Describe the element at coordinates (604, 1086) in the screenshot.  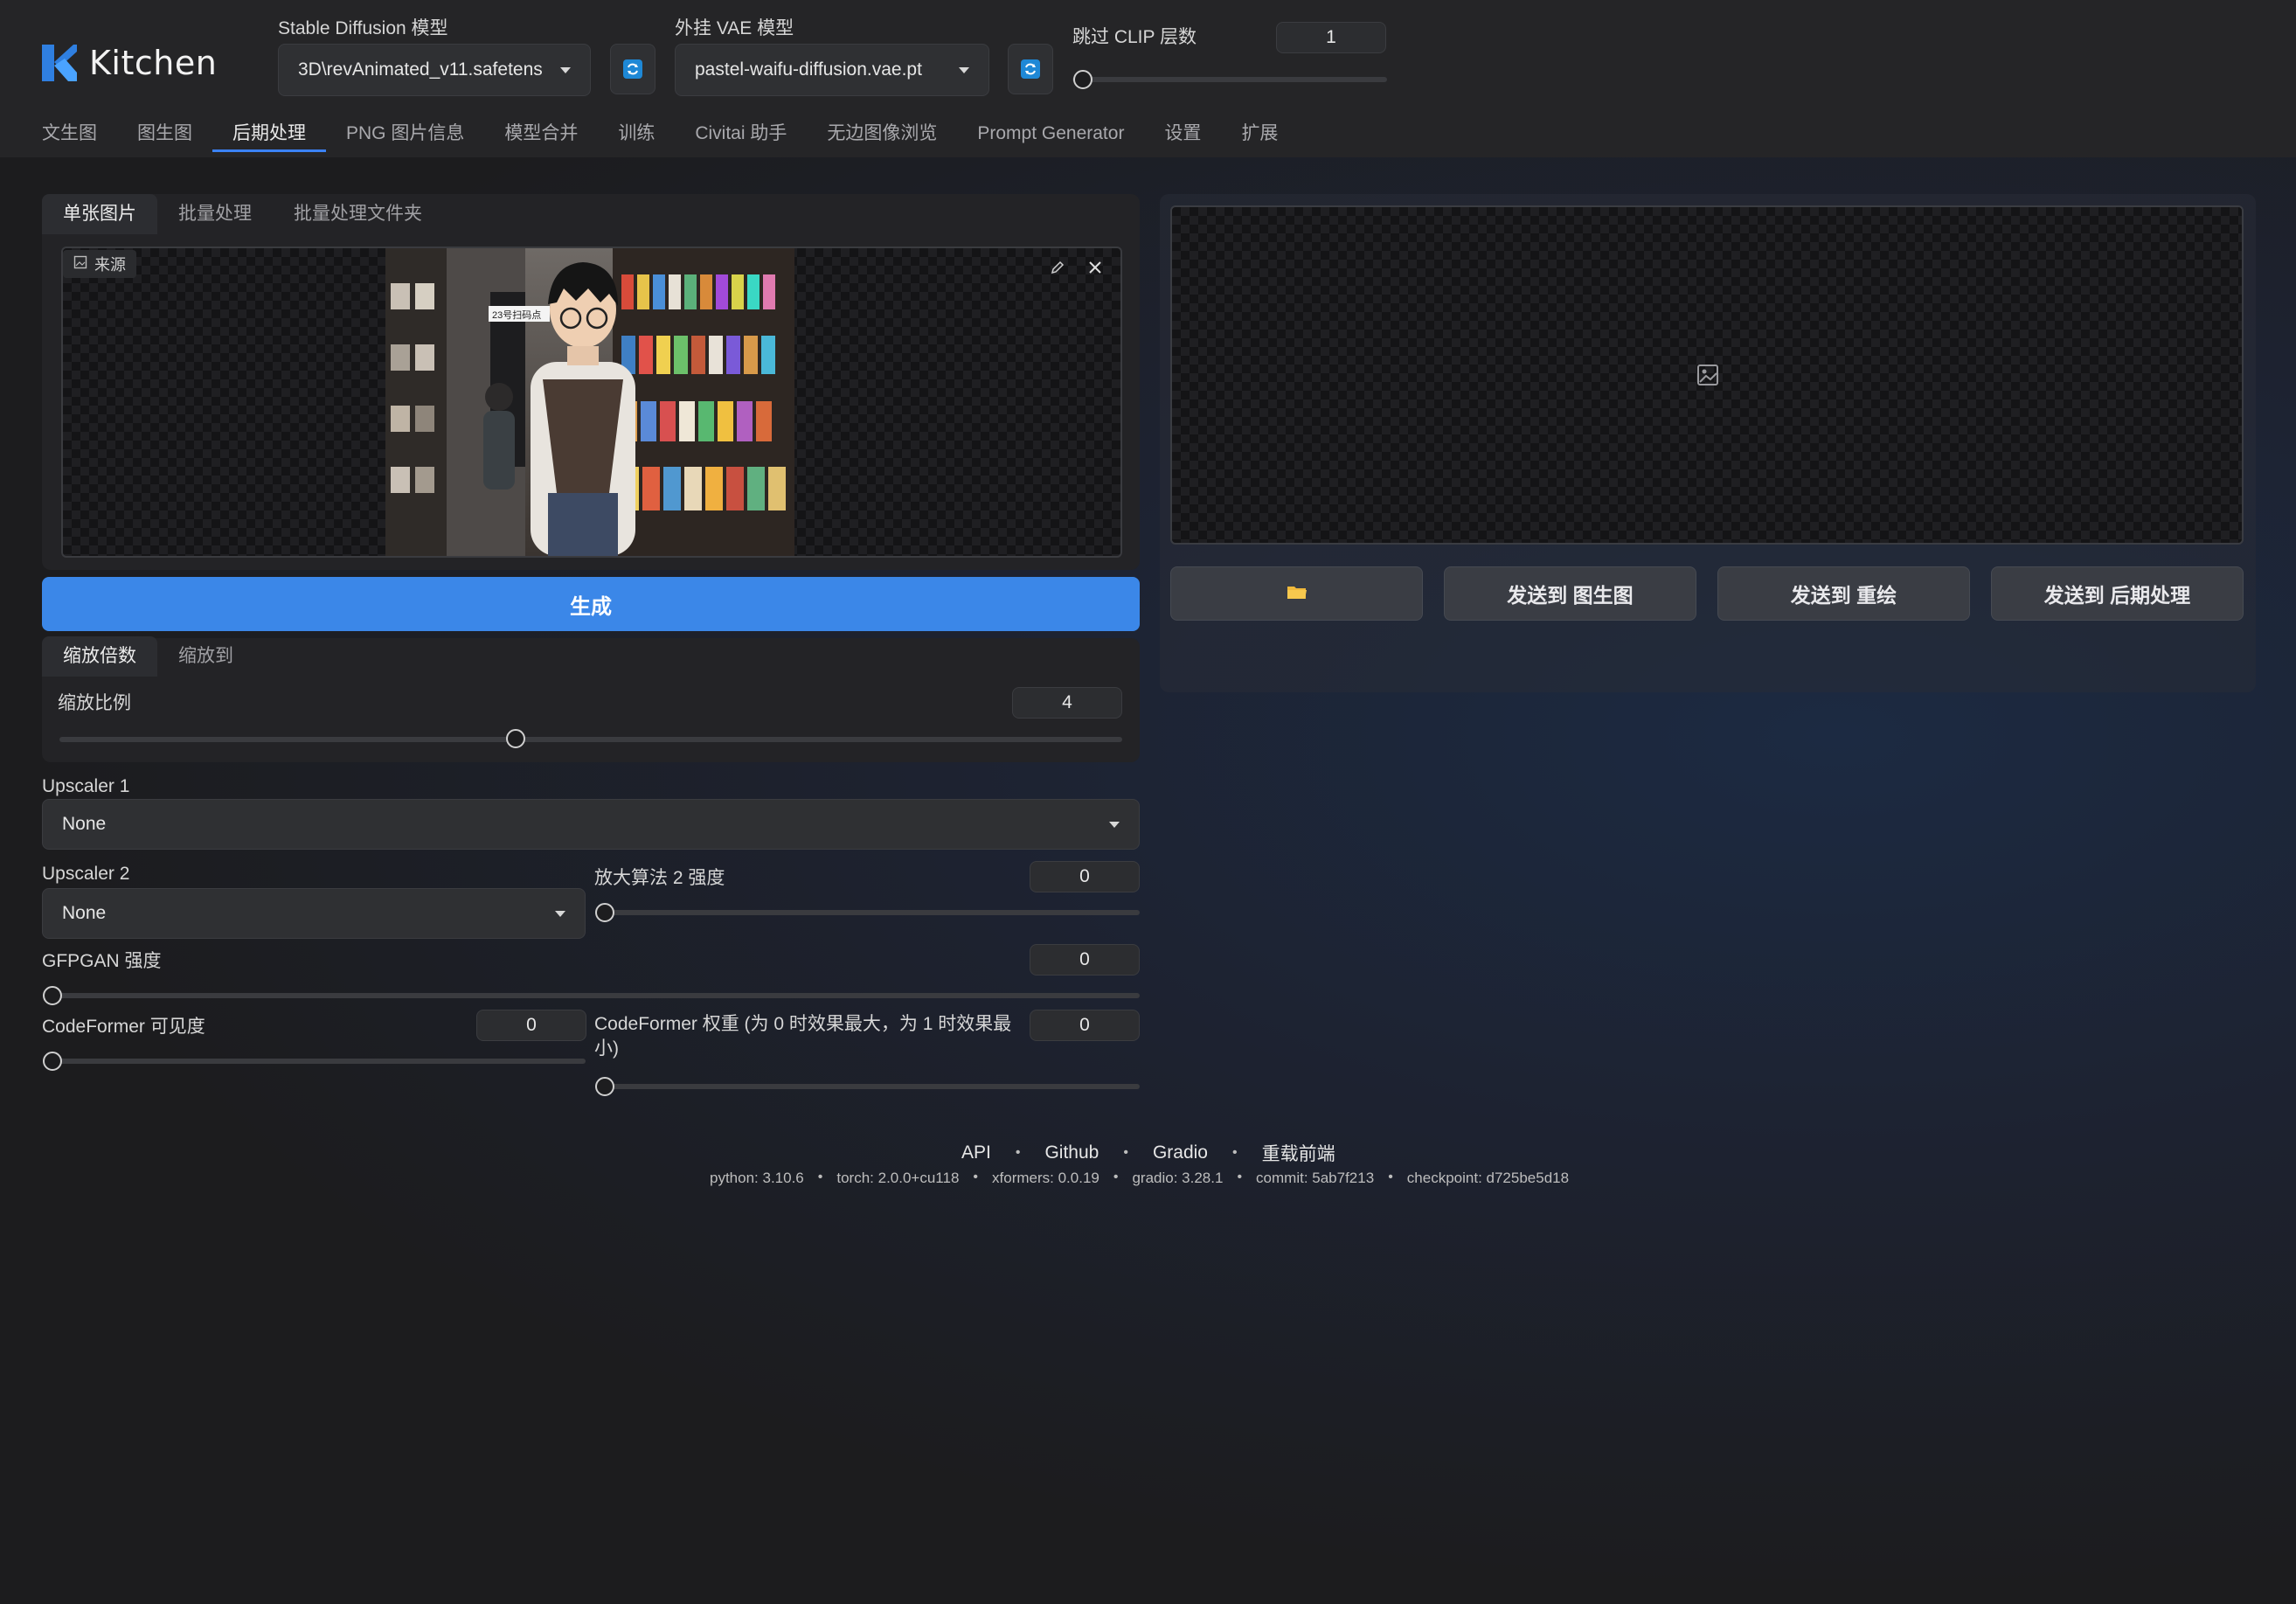
I see `codeformer-weight-slider-thumb` at that location.